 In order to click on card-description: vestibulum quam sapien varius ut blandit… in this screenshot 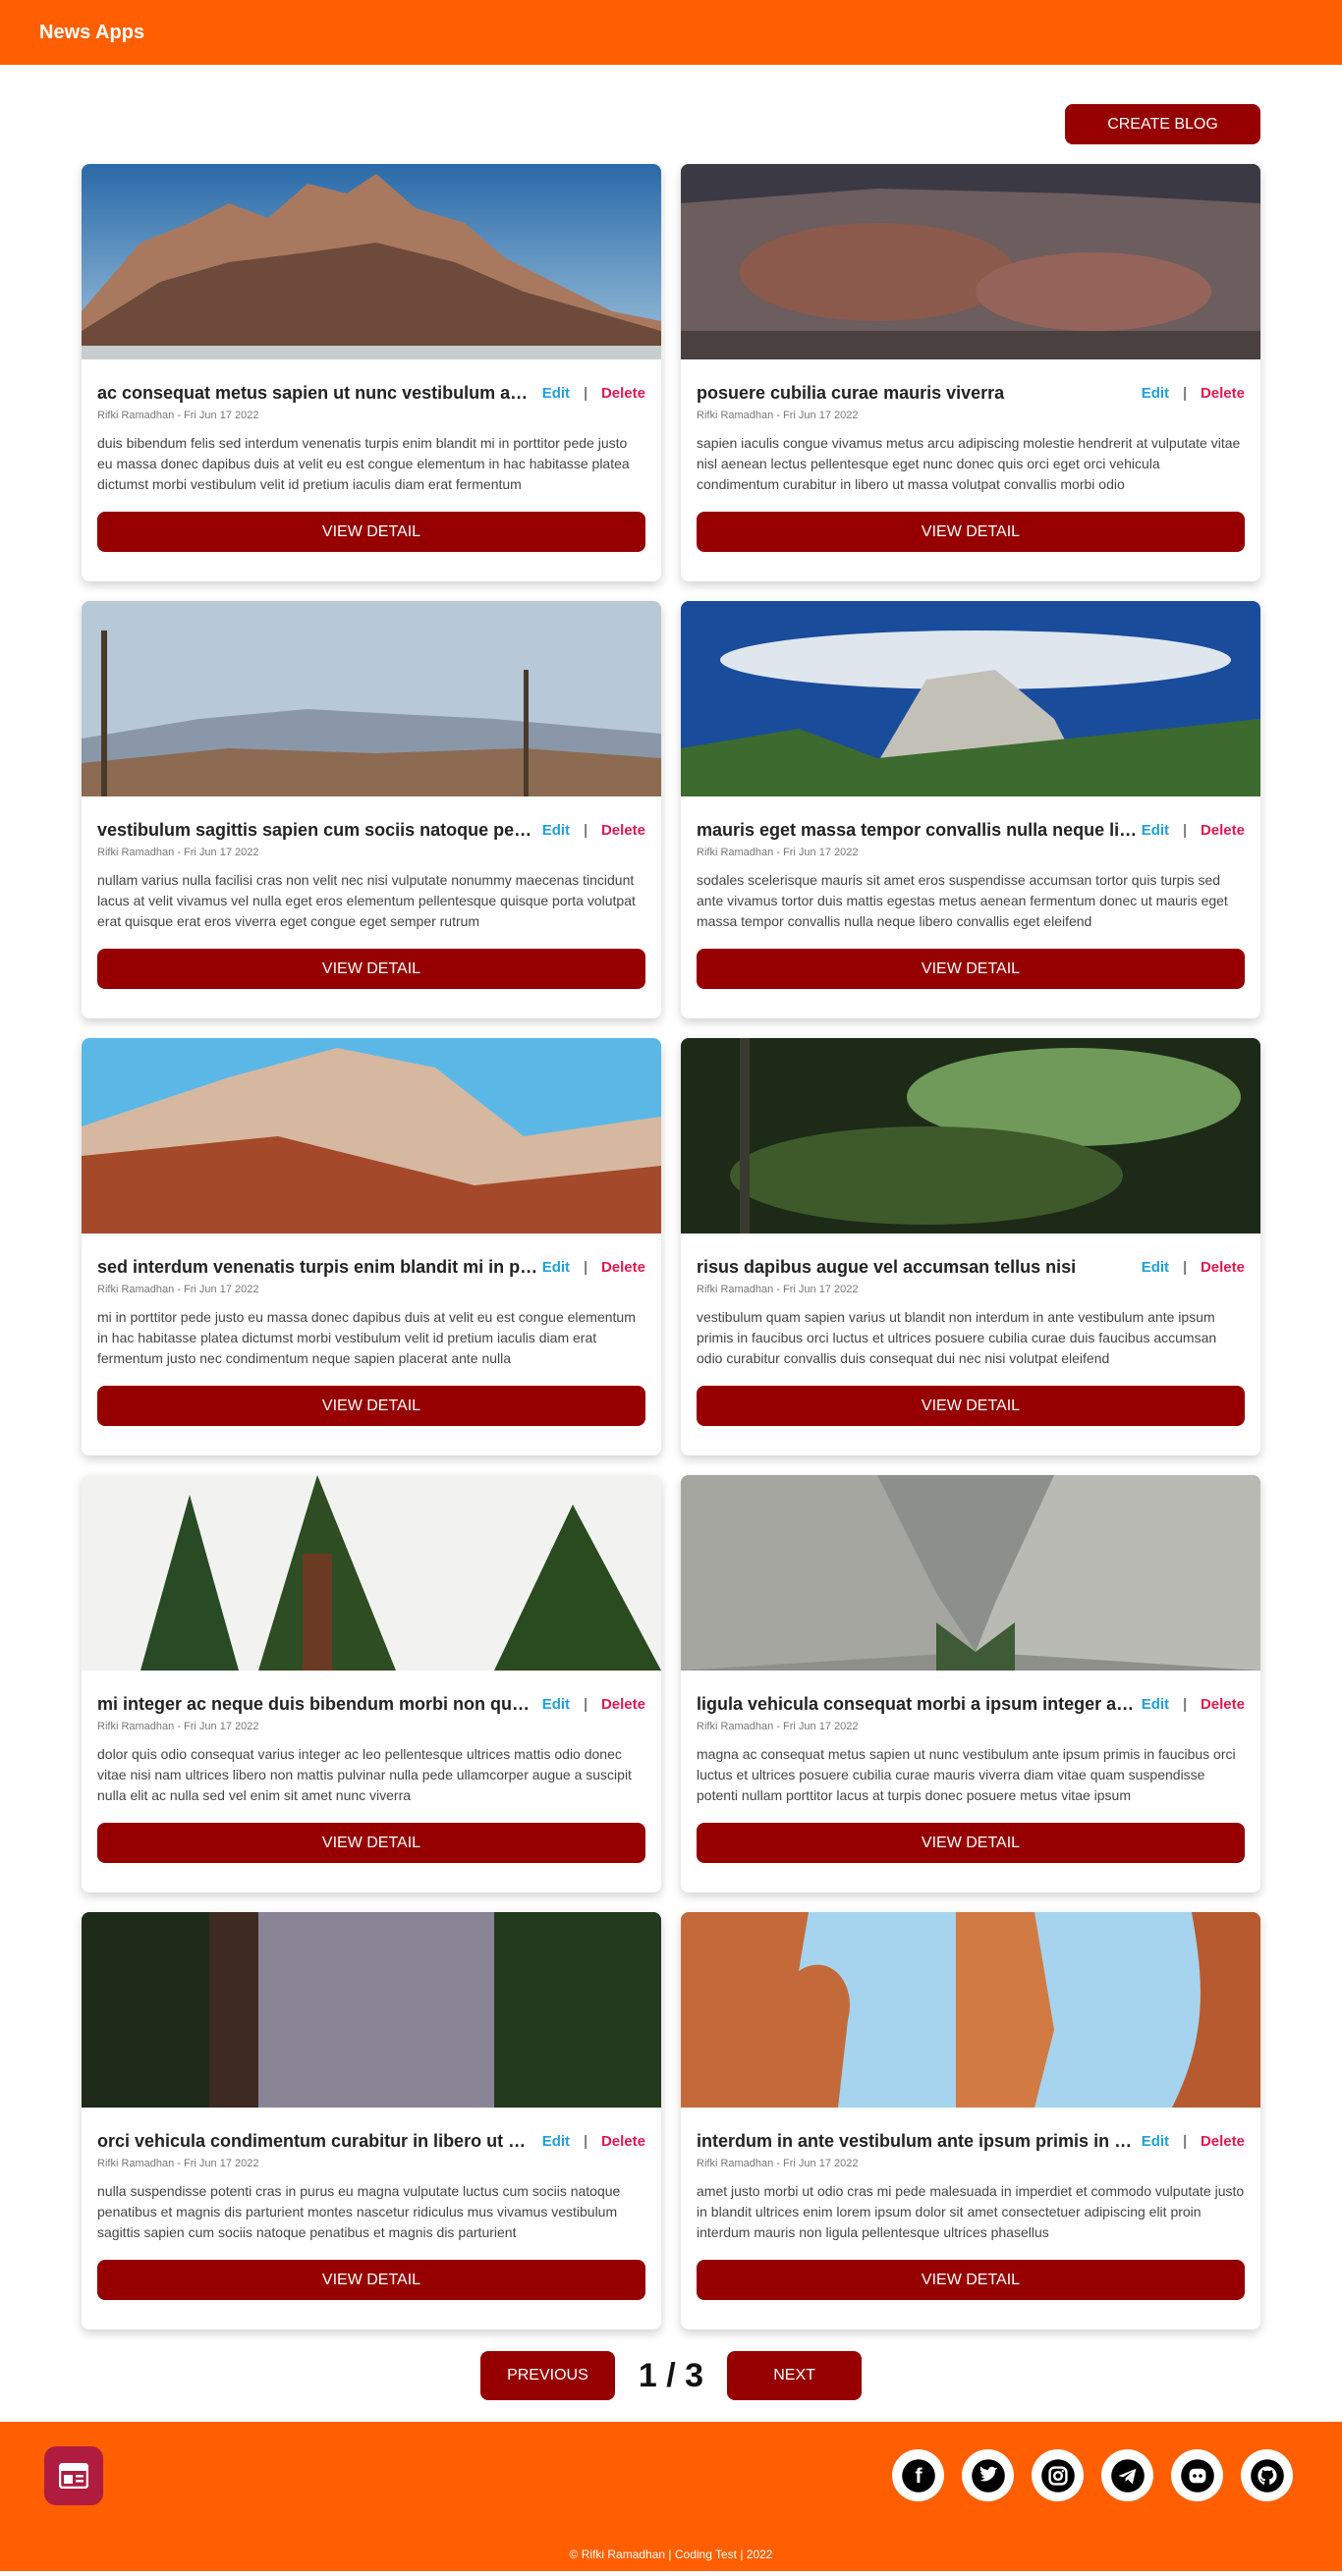, I will do `click(957, 1338)`.